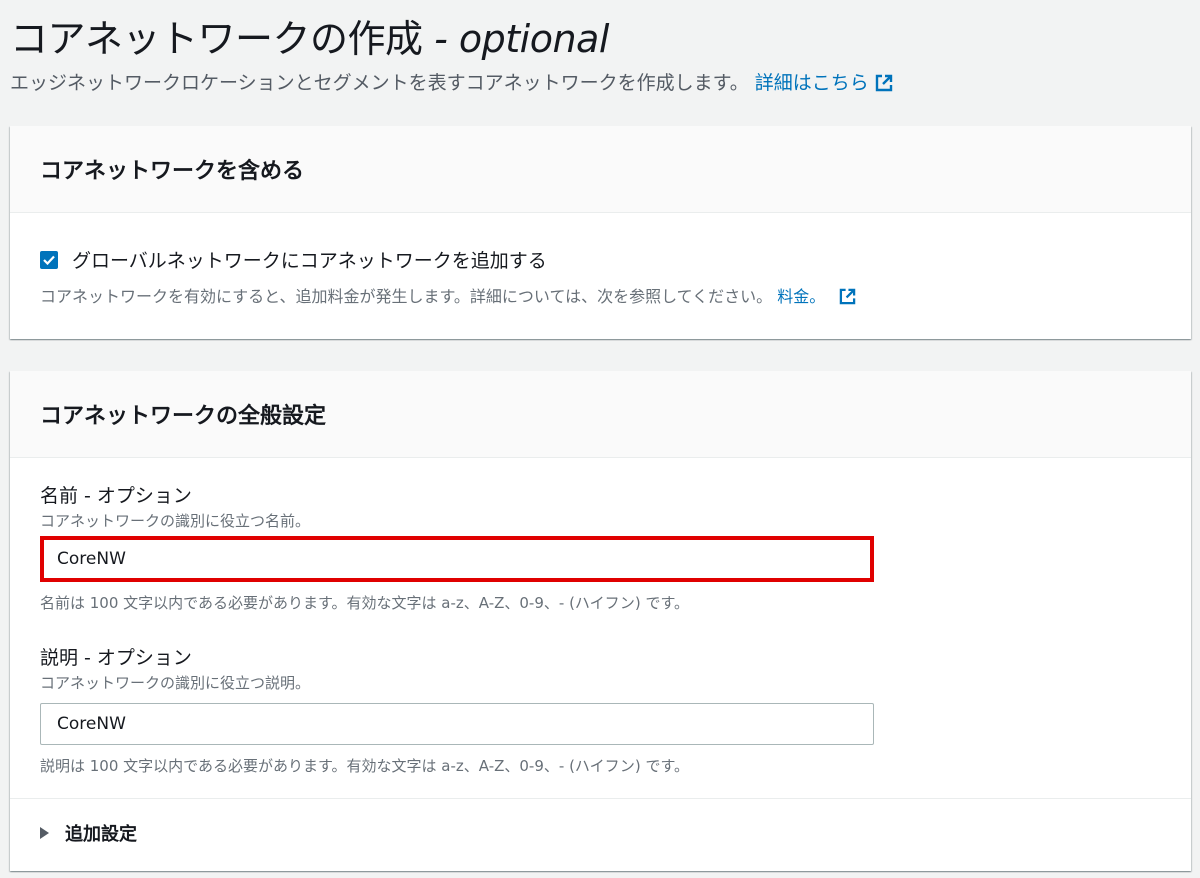  What do you see at coordinates (309, 259) in the screenshot?
I see `add-core-network-label: グローバルネットワークにコアネットワークを追加する` at bounding box center [309, 259].